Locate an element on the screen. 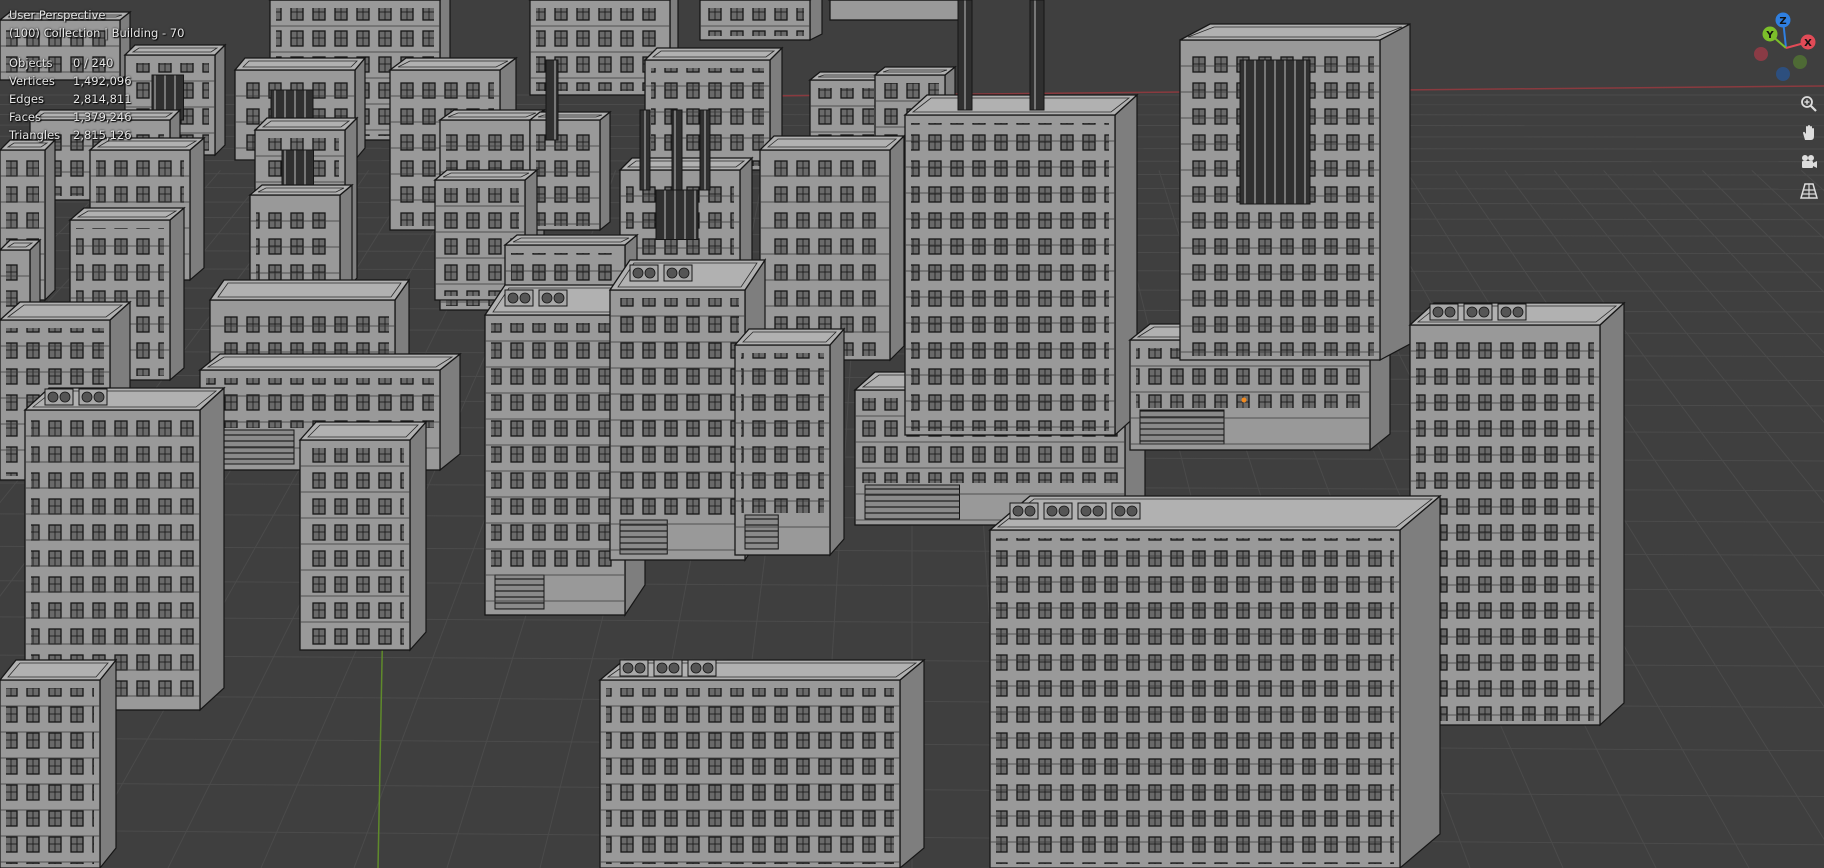 The height and width of the screenshot is (868, 1824). stat-triangles: Triangles 2,815,126 is located at coordinates (70, 135).